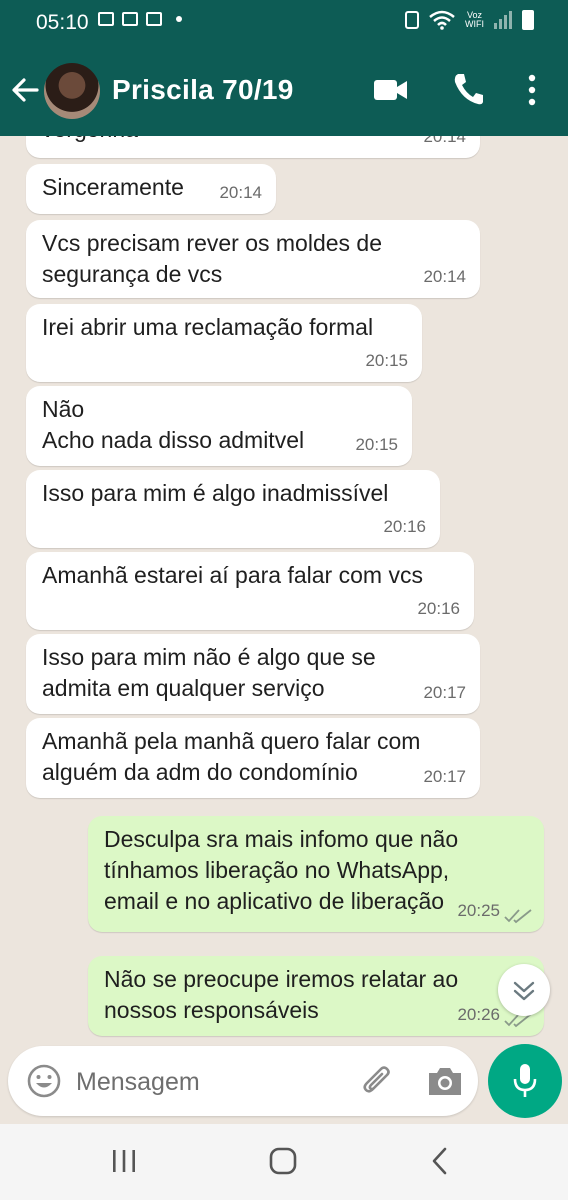 This screenshot has height=1200, width=568. Describe the element at coordinates (232, 575) in the screenshot. I see `message-text: Amanhã estarei aí para falar com vcs` at that location.